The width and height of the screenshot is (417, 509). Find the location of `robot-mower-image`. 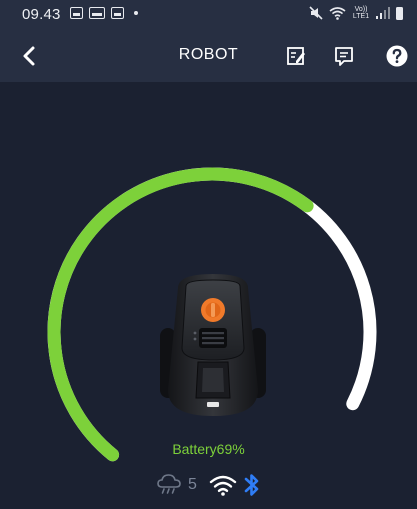

robot-mower-image is located at coordinates (213, 345).